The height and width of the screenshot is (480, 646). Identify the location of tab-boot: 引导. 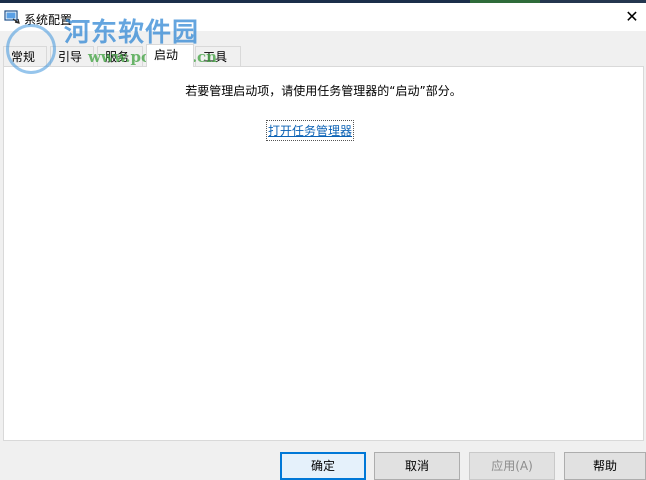
(72, 56).